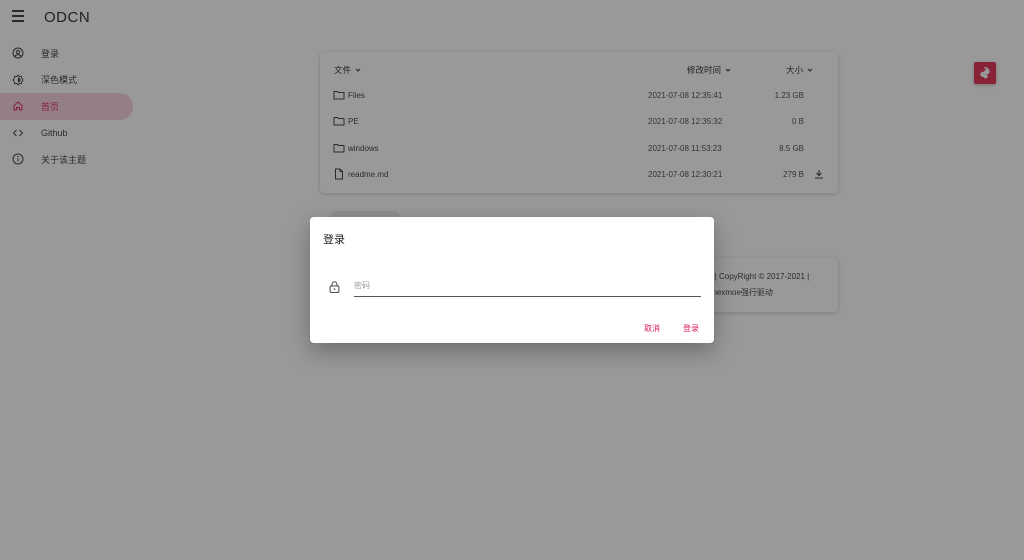  Describe the element at coordinates (334, 240) in the screenshot. I see `dialog-title: 登录` at that location.